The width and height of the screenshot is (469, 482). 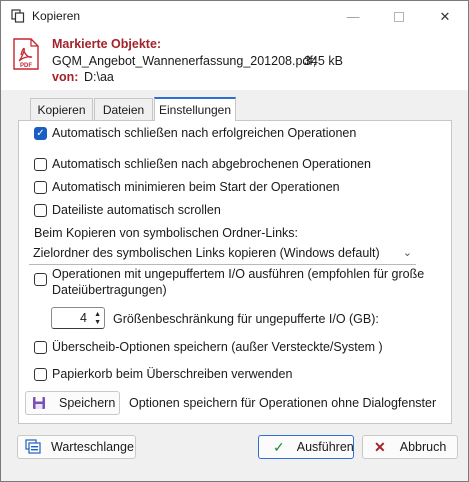 What do you see at coordinates (18, 16) in the screenshot?
I see `copy-app-icon` at bounding box center [18, 16].